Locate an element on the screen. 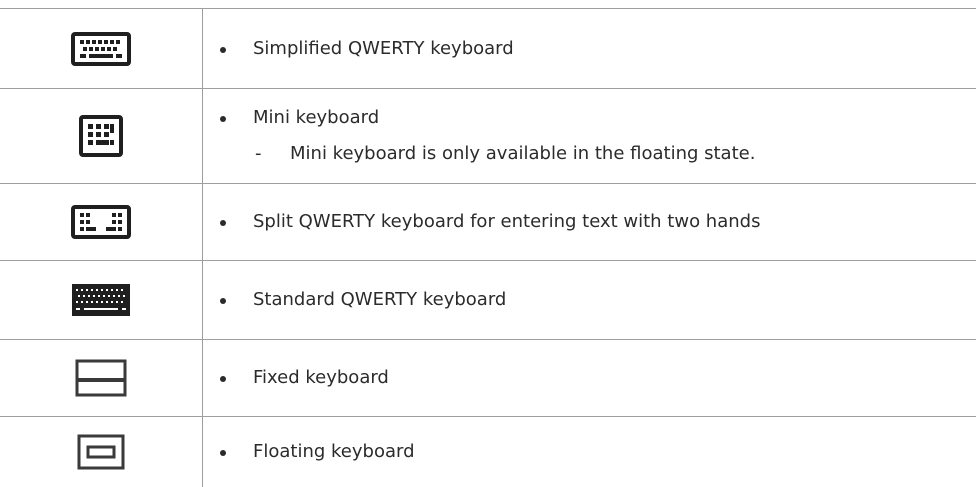 The image size is (976, 487). table-row: Floating keyboard is located at coordinates (488, 451).